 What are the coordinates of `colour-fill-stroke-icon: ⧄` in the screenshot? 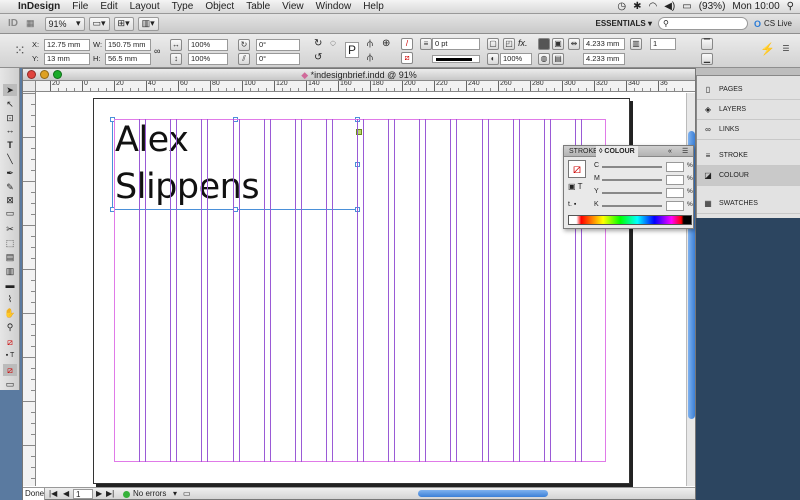 It's located at (577, 169).